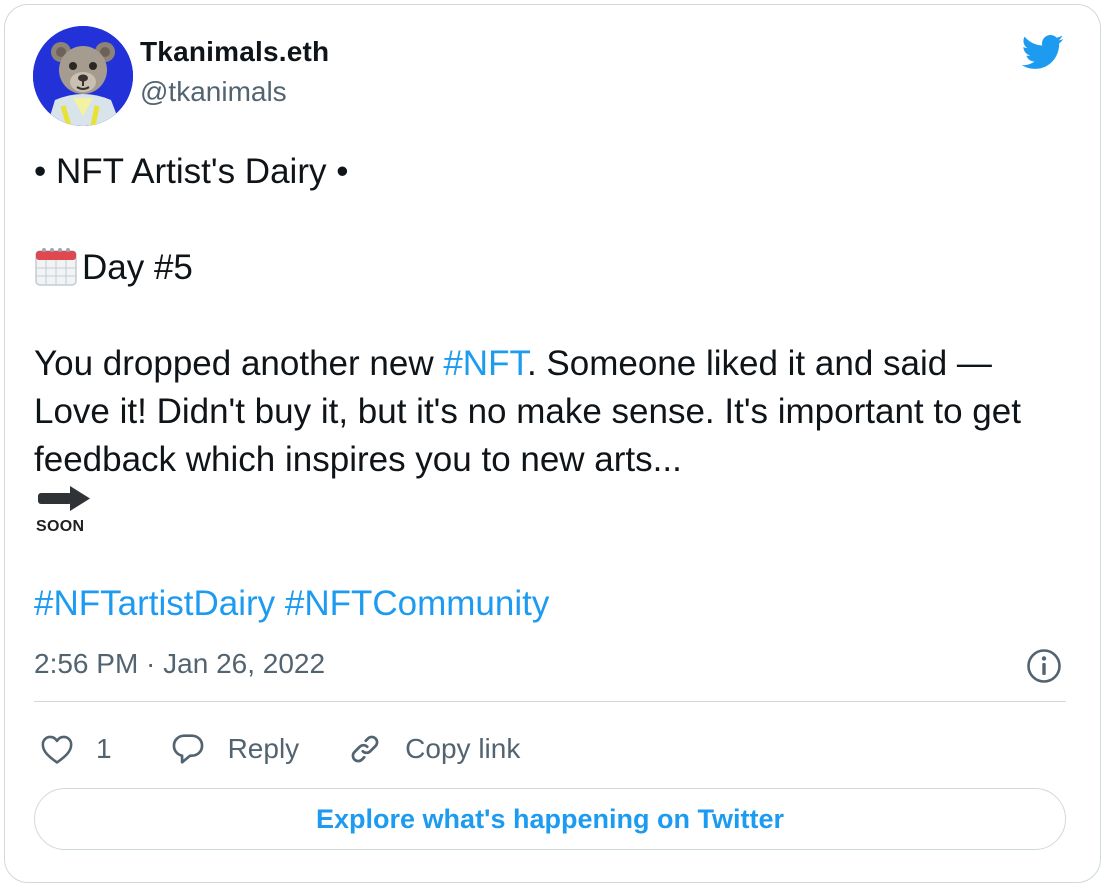  Describe the element at coordinates (154, 603) in the screenshot. I see `hashtag-nftartistdairy-link: #NFTartistDairy` at that location.